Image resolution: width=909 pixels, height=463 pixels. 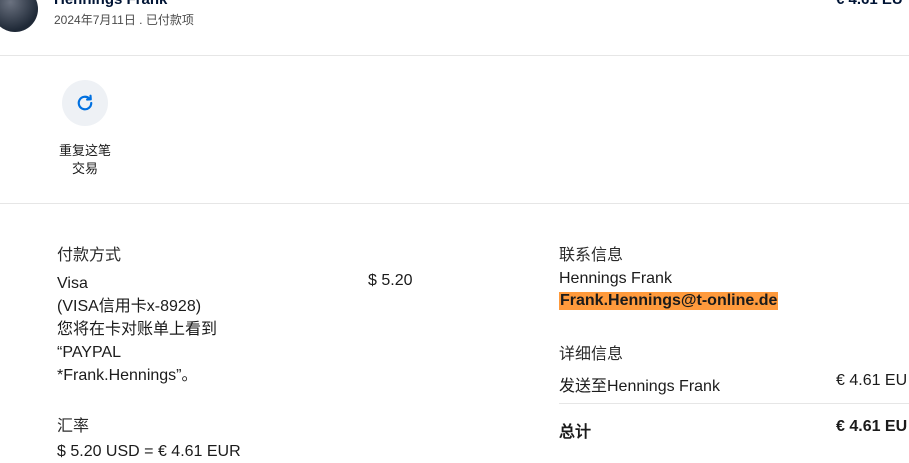 What do you see at coordinates (591, 255) in the screenshot?
I see `contact-info-title: 联系信息` at bounding box center [591, 255].